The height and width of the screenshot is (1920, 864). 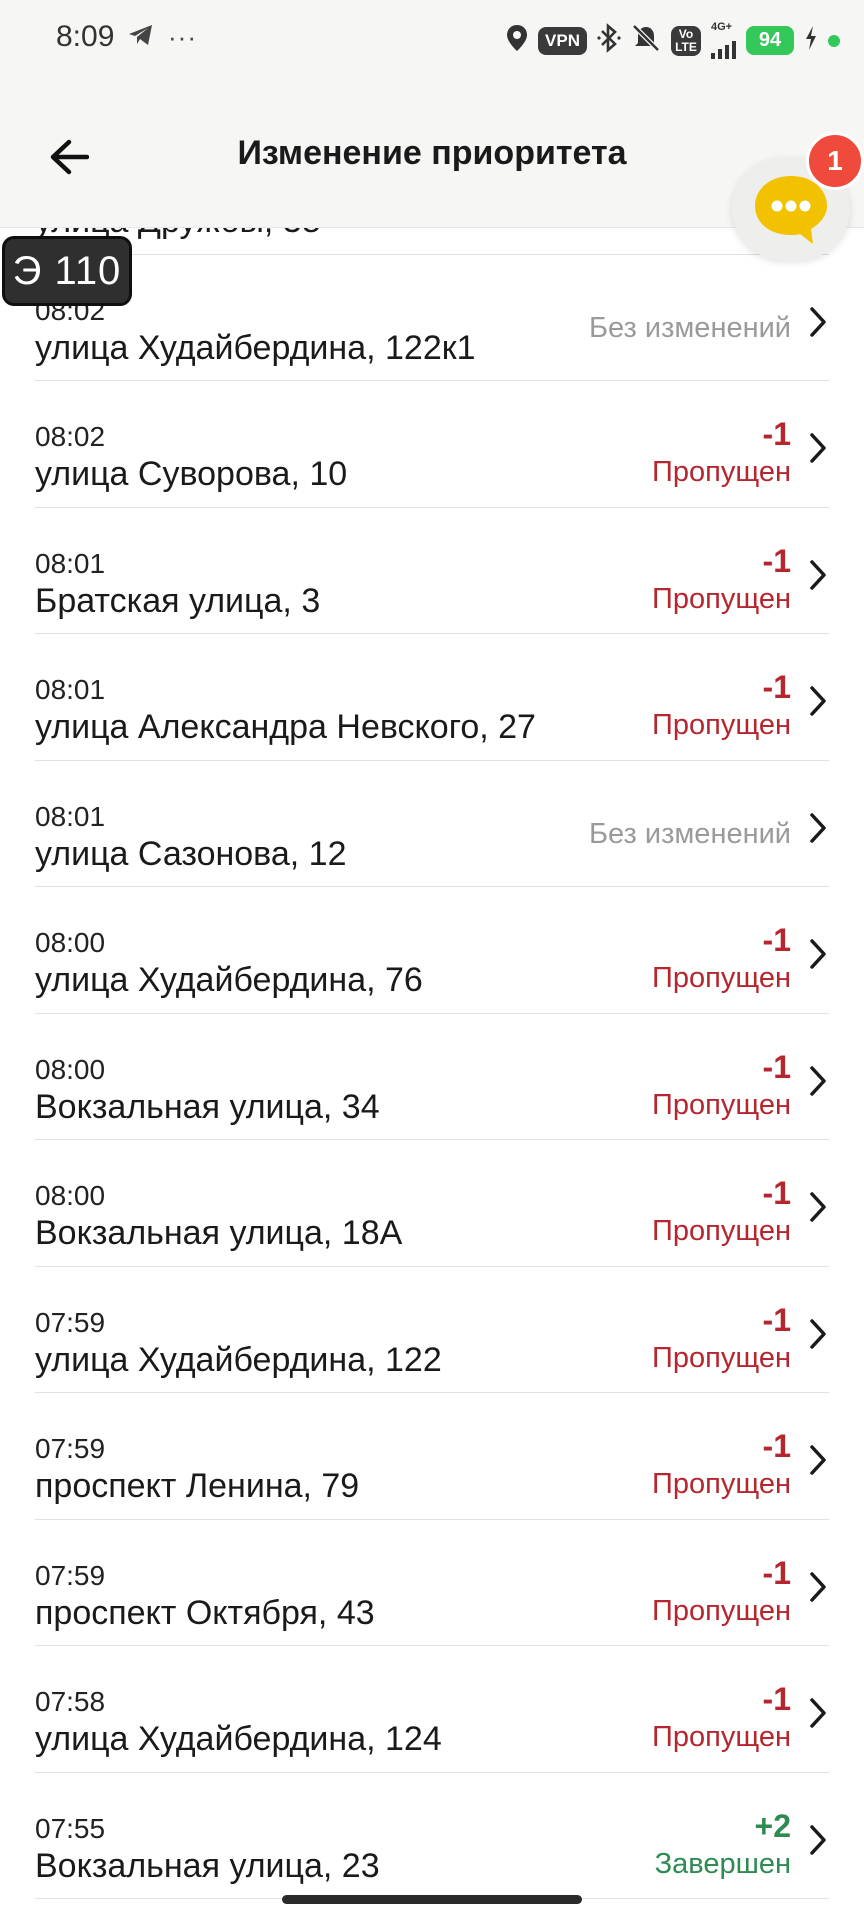 What do you see at coordinates (432, 824) in the screenshot?
I see `list-item: 08:01 улица Сазонова, 12 Без изменений` at bounding box center [432, 824].